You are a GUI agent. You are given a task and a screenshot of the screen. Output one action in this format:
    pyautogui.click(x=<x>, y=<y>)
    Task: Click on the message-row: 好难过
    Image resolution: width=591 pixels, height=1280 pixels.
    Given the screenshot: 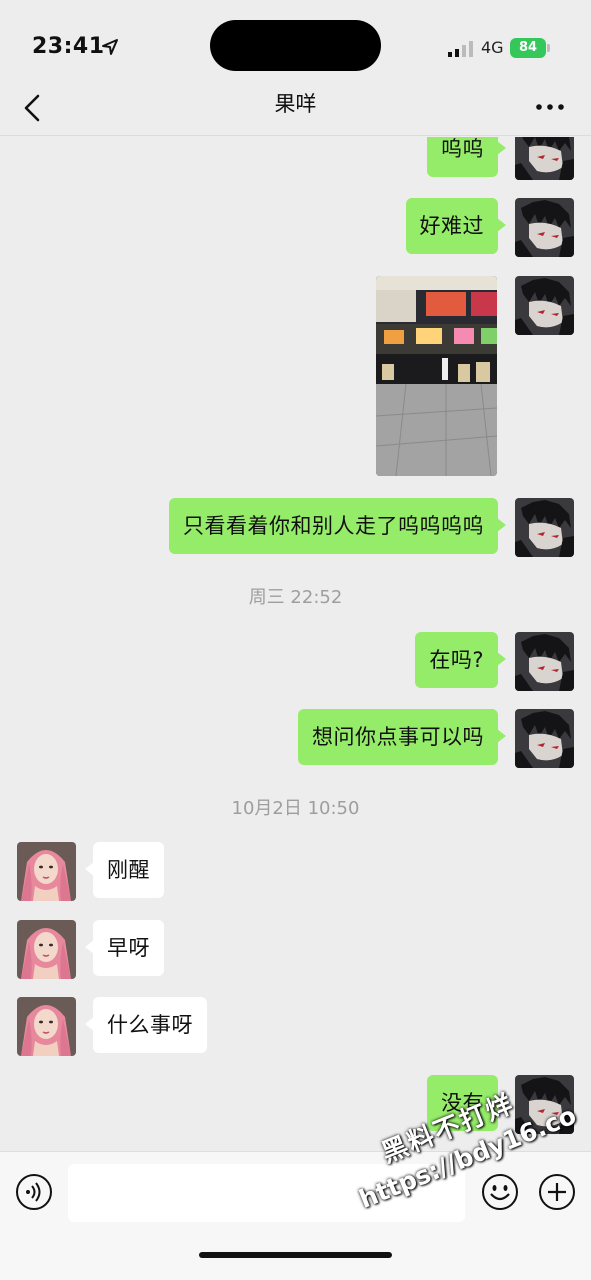 What is the action you would take?
    pyautogui.click(x=490, y=227)
    